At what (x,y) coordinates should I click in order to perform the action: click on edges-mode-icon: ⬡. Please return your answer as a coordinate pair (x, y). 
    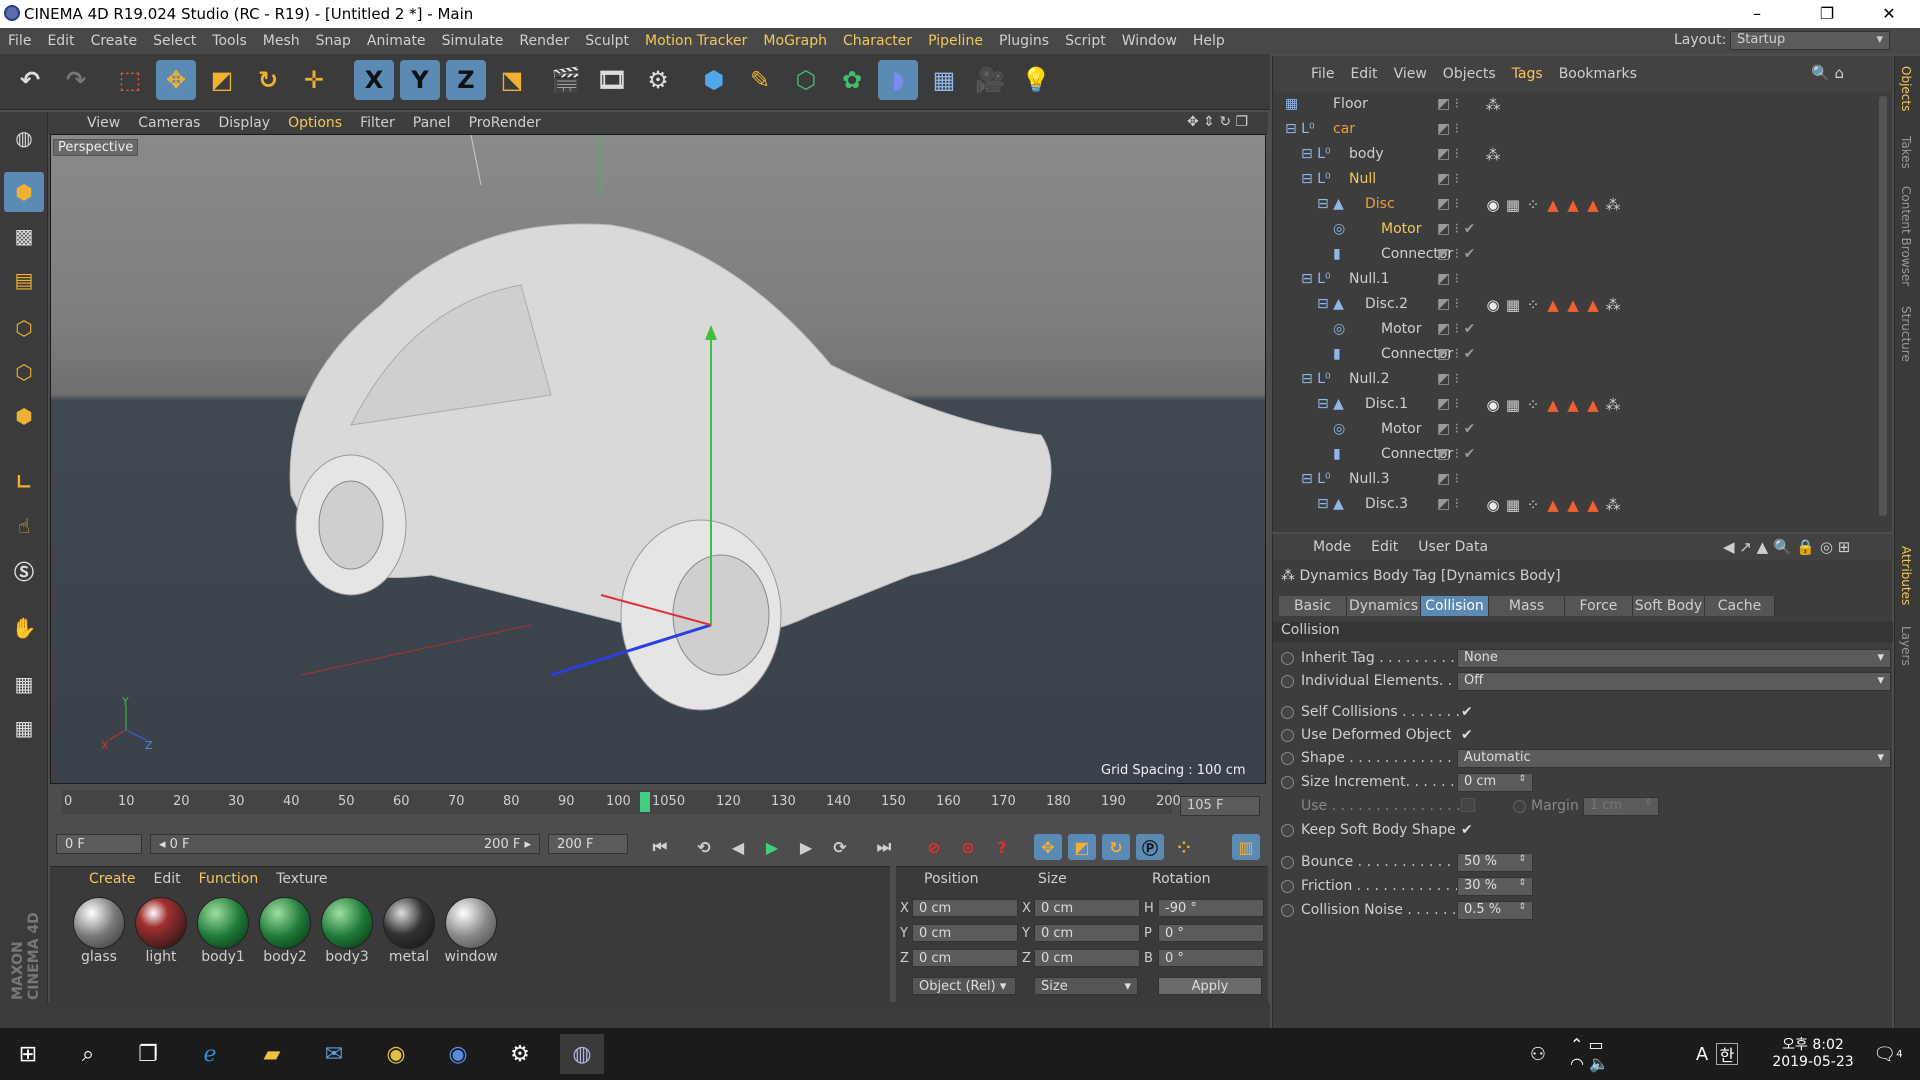
    Looking at the image, I should click on (24, 372).